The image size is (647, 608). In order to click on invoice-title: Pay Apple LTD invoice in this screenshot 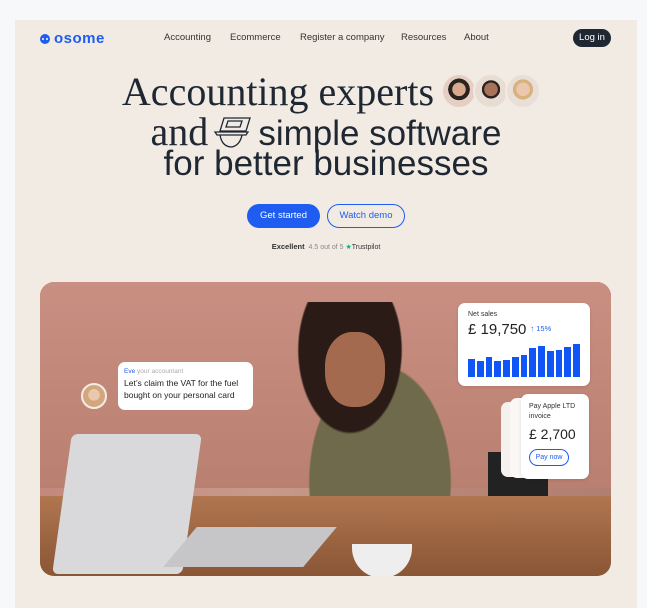, I will do `click(552, 411)`.